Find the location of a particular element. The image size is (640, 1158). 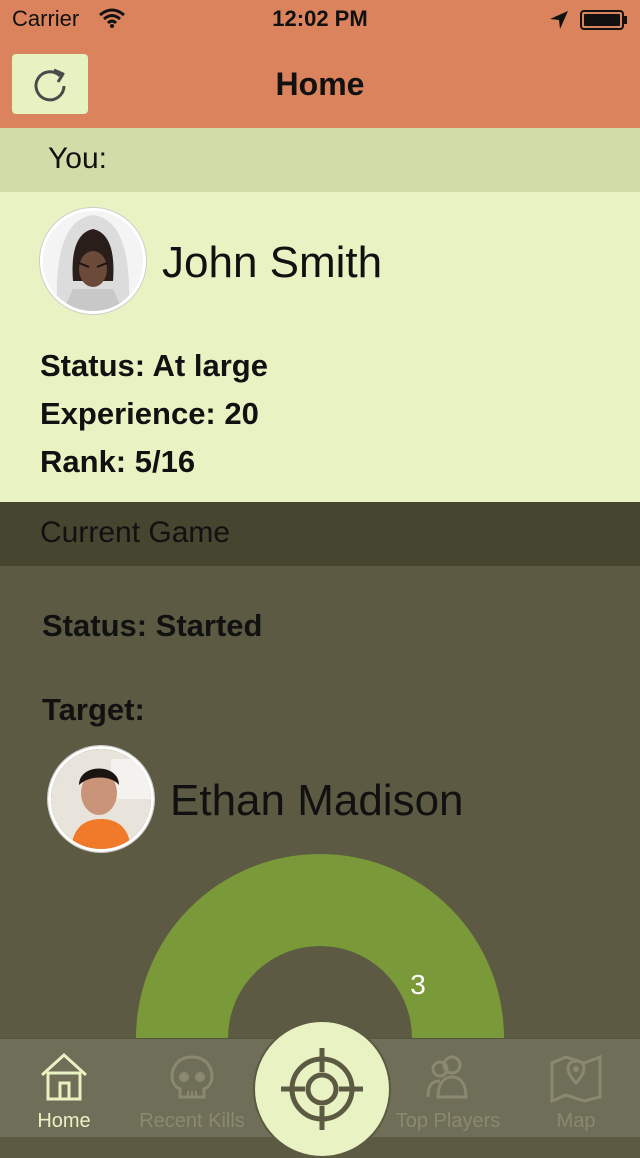

gauge-arc is located at coordinates (320, 946).